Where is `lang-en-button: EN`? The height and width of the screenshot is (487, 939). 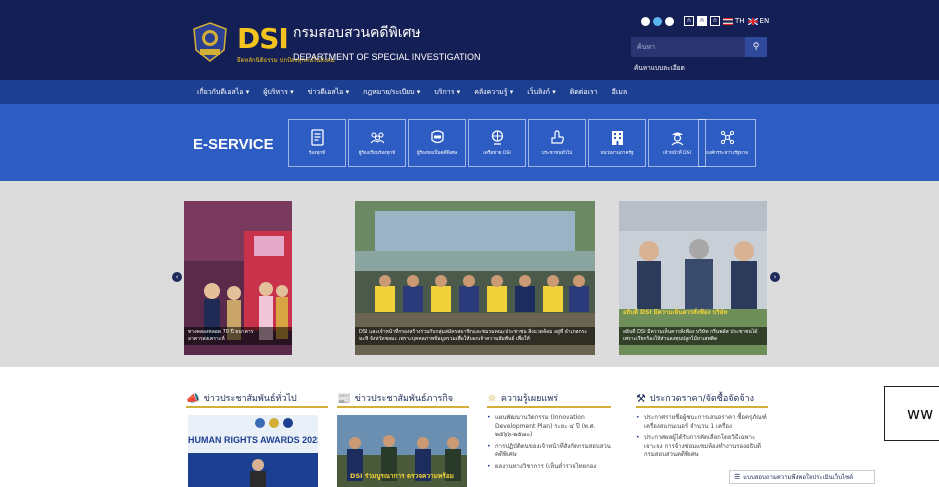 lang-en-button: EN is located at coordinates (758, 21).